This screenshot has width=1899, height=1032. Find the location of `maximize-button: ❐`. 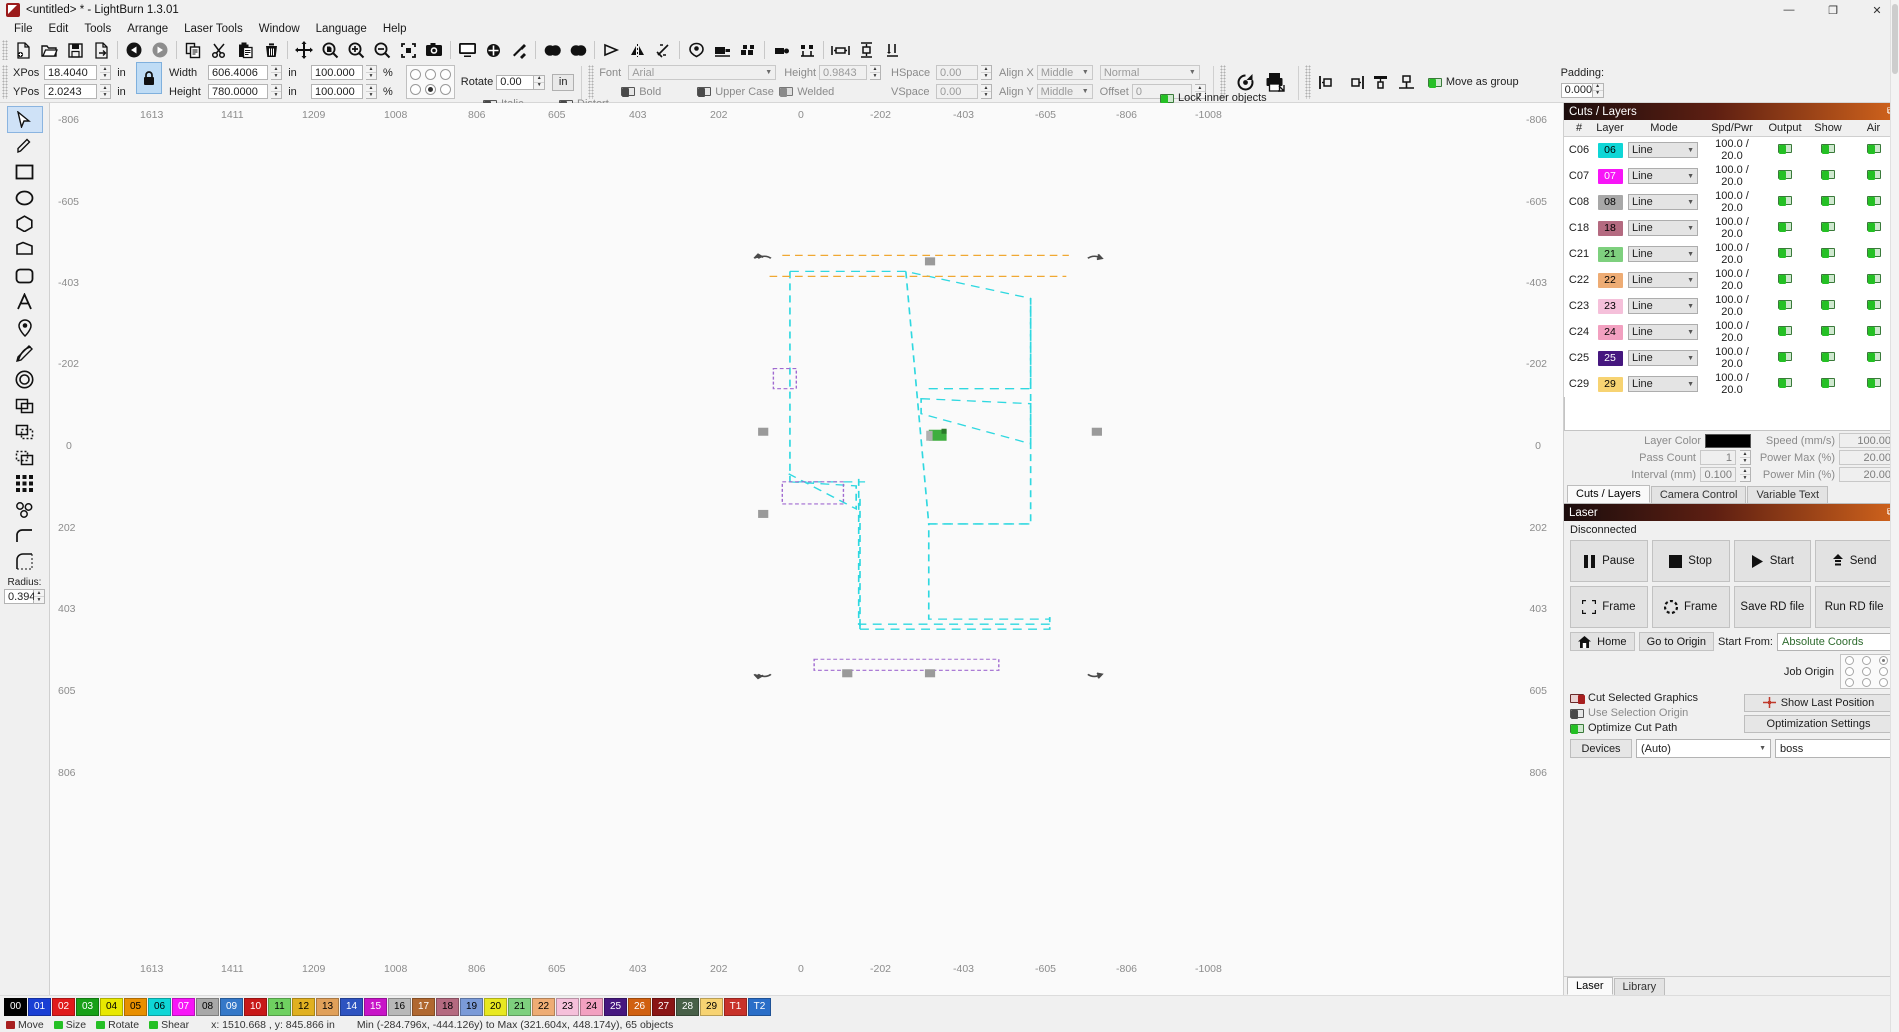

maximize-button: ❐ is located at coordinates (1833, 10).